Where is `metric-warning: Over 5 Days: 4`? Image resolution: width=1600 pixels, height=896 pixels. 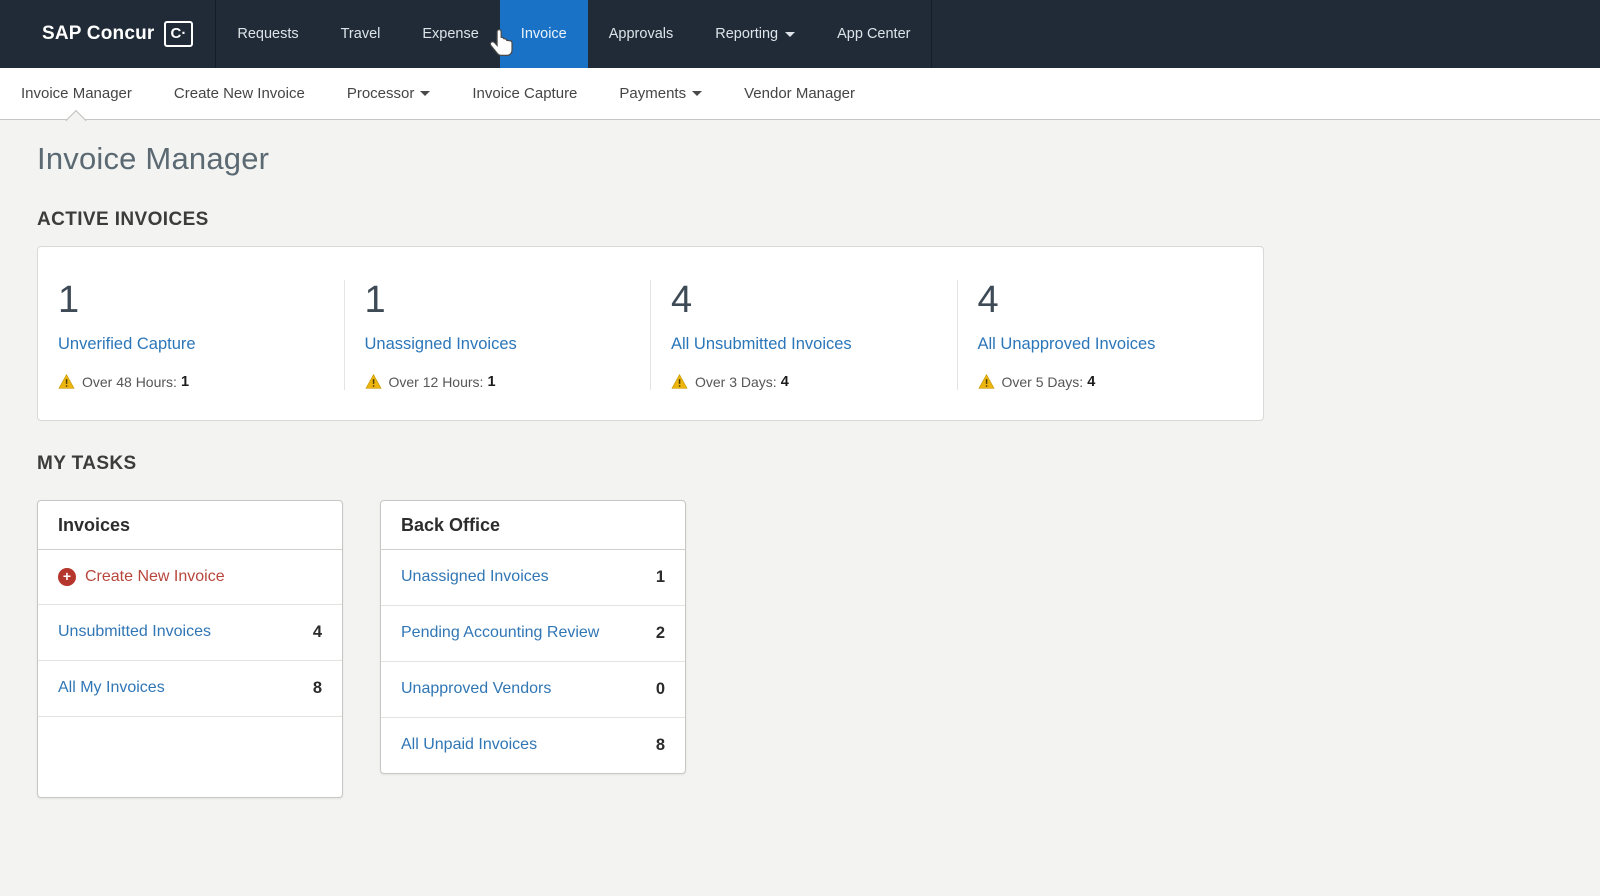
metric-warning: Over 5 Days: 4 is located at coordinates (1111, 381).